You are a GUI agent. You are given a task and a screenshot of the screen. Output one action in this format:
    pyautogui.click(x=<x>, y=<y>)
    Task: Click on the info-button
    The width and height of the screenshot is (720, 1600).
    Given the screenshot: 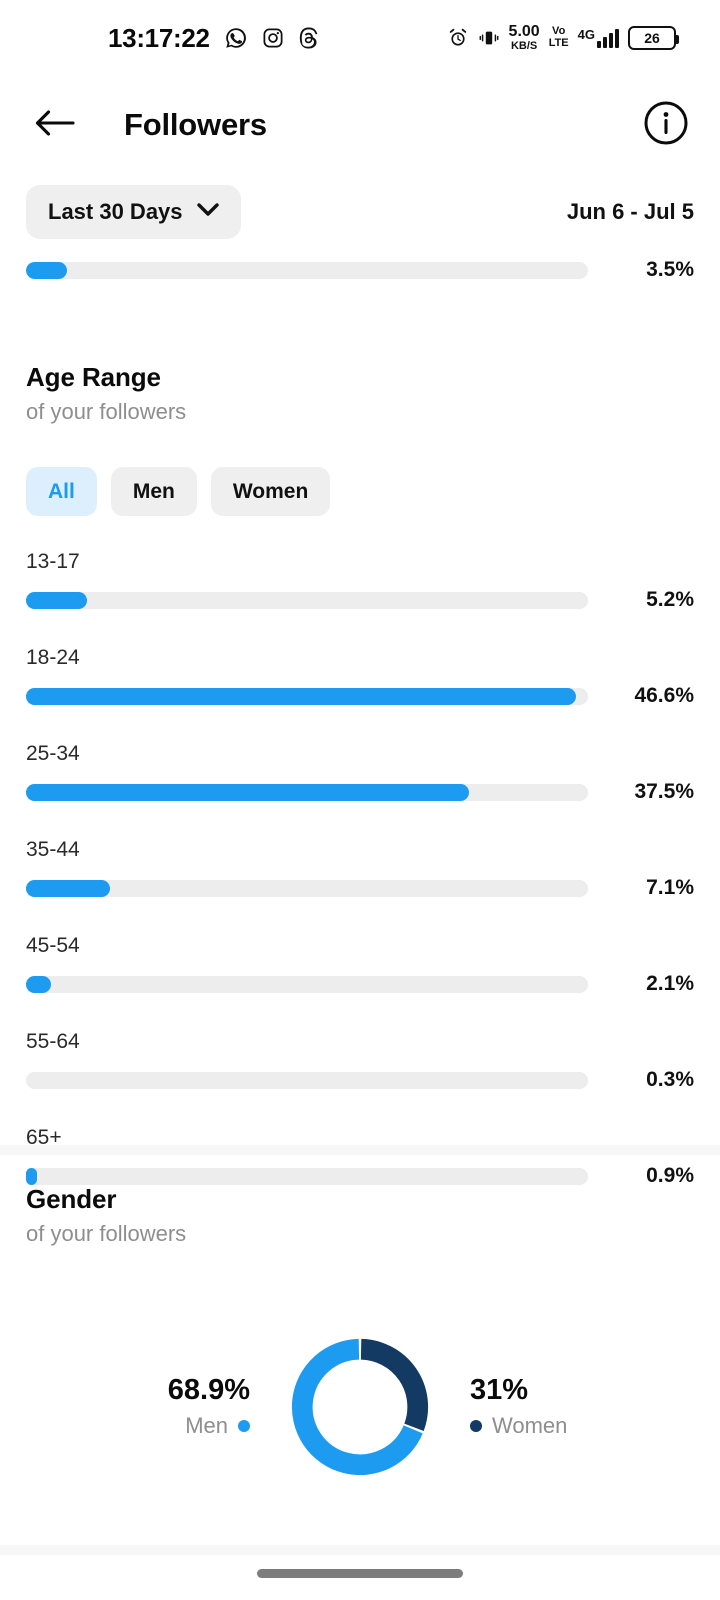 What is the action you would take?
    pyautogui.click(x=666, y=125)
    